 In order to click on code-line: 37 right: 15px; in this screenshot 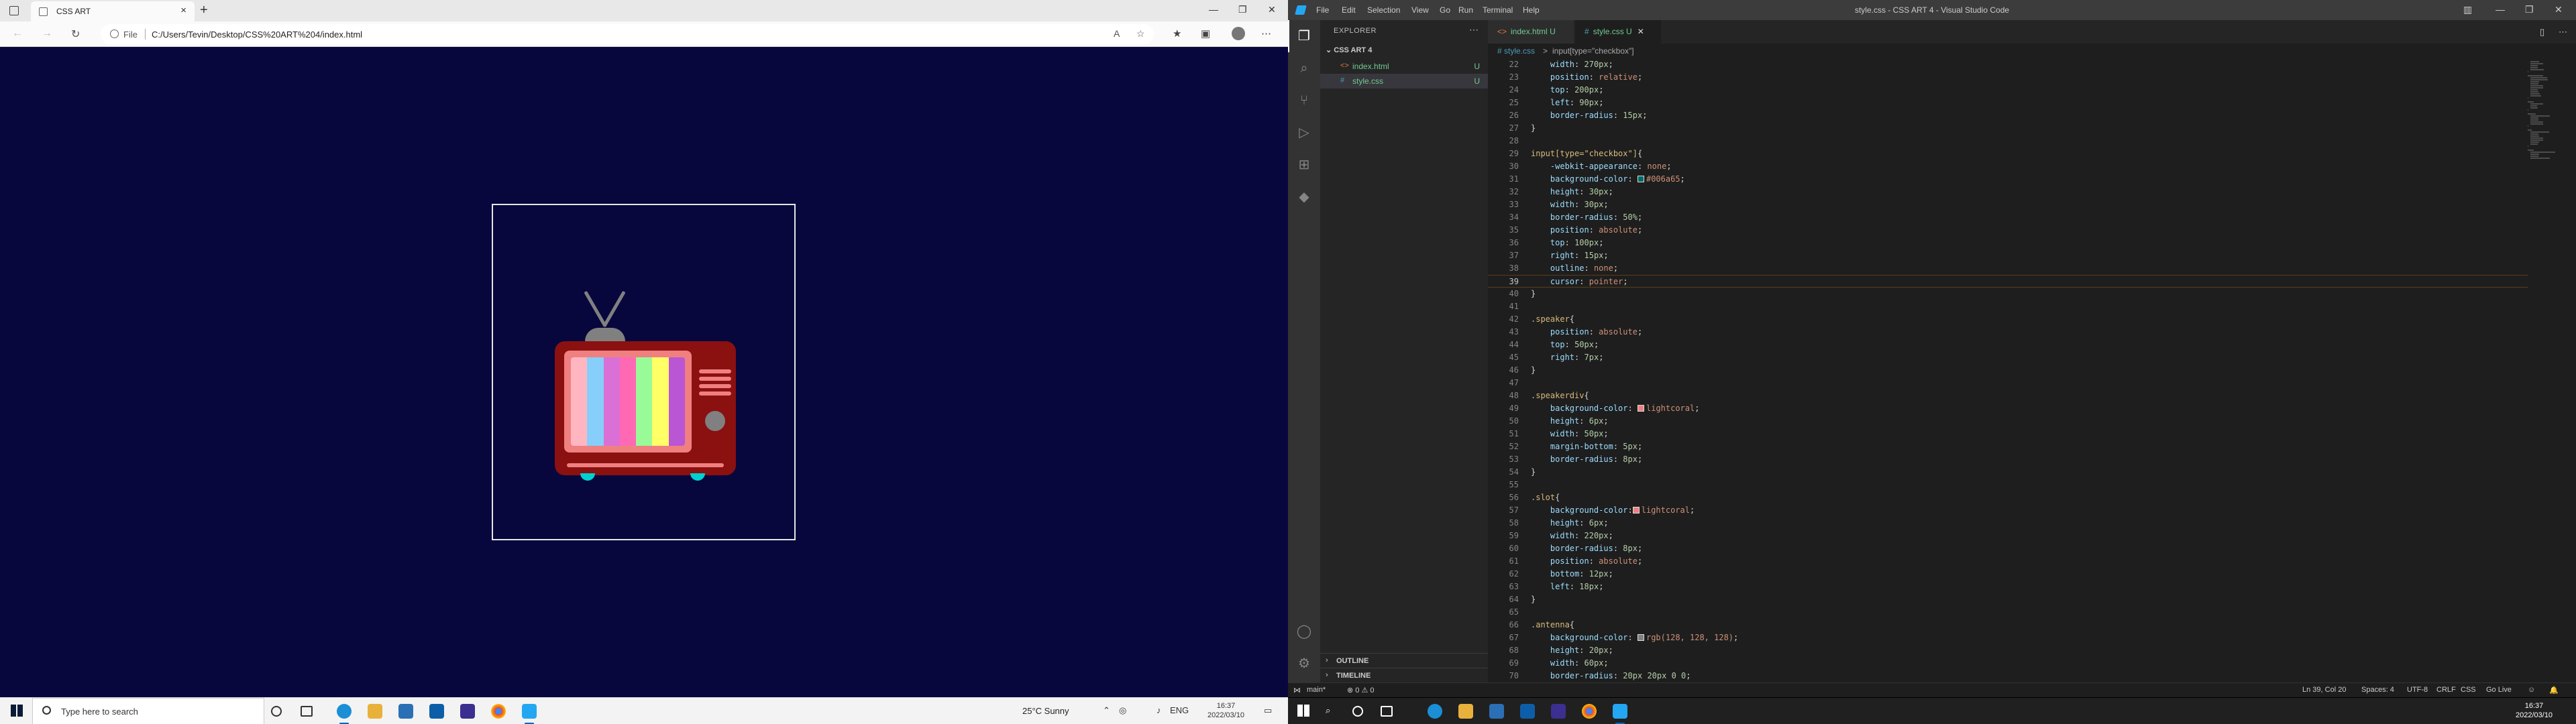, I will do `click(2008, 256)`.